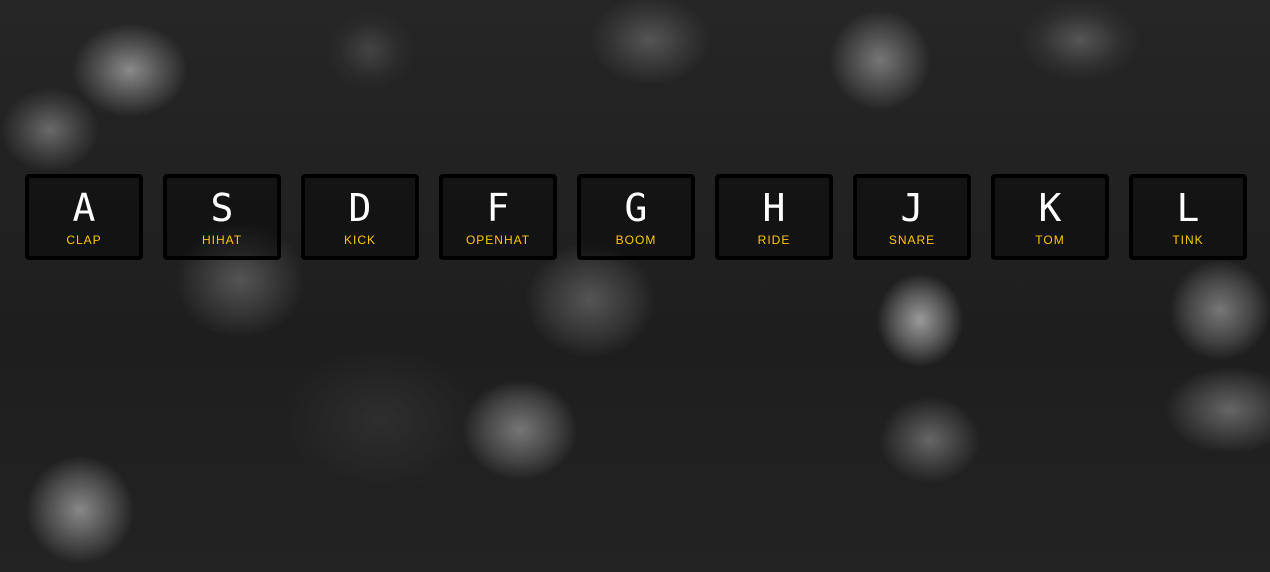 The image size is (1270, 572). Describe the element at coordinates (84, 240) in the screenshot. I see `sound-label: CLAP` at that location.